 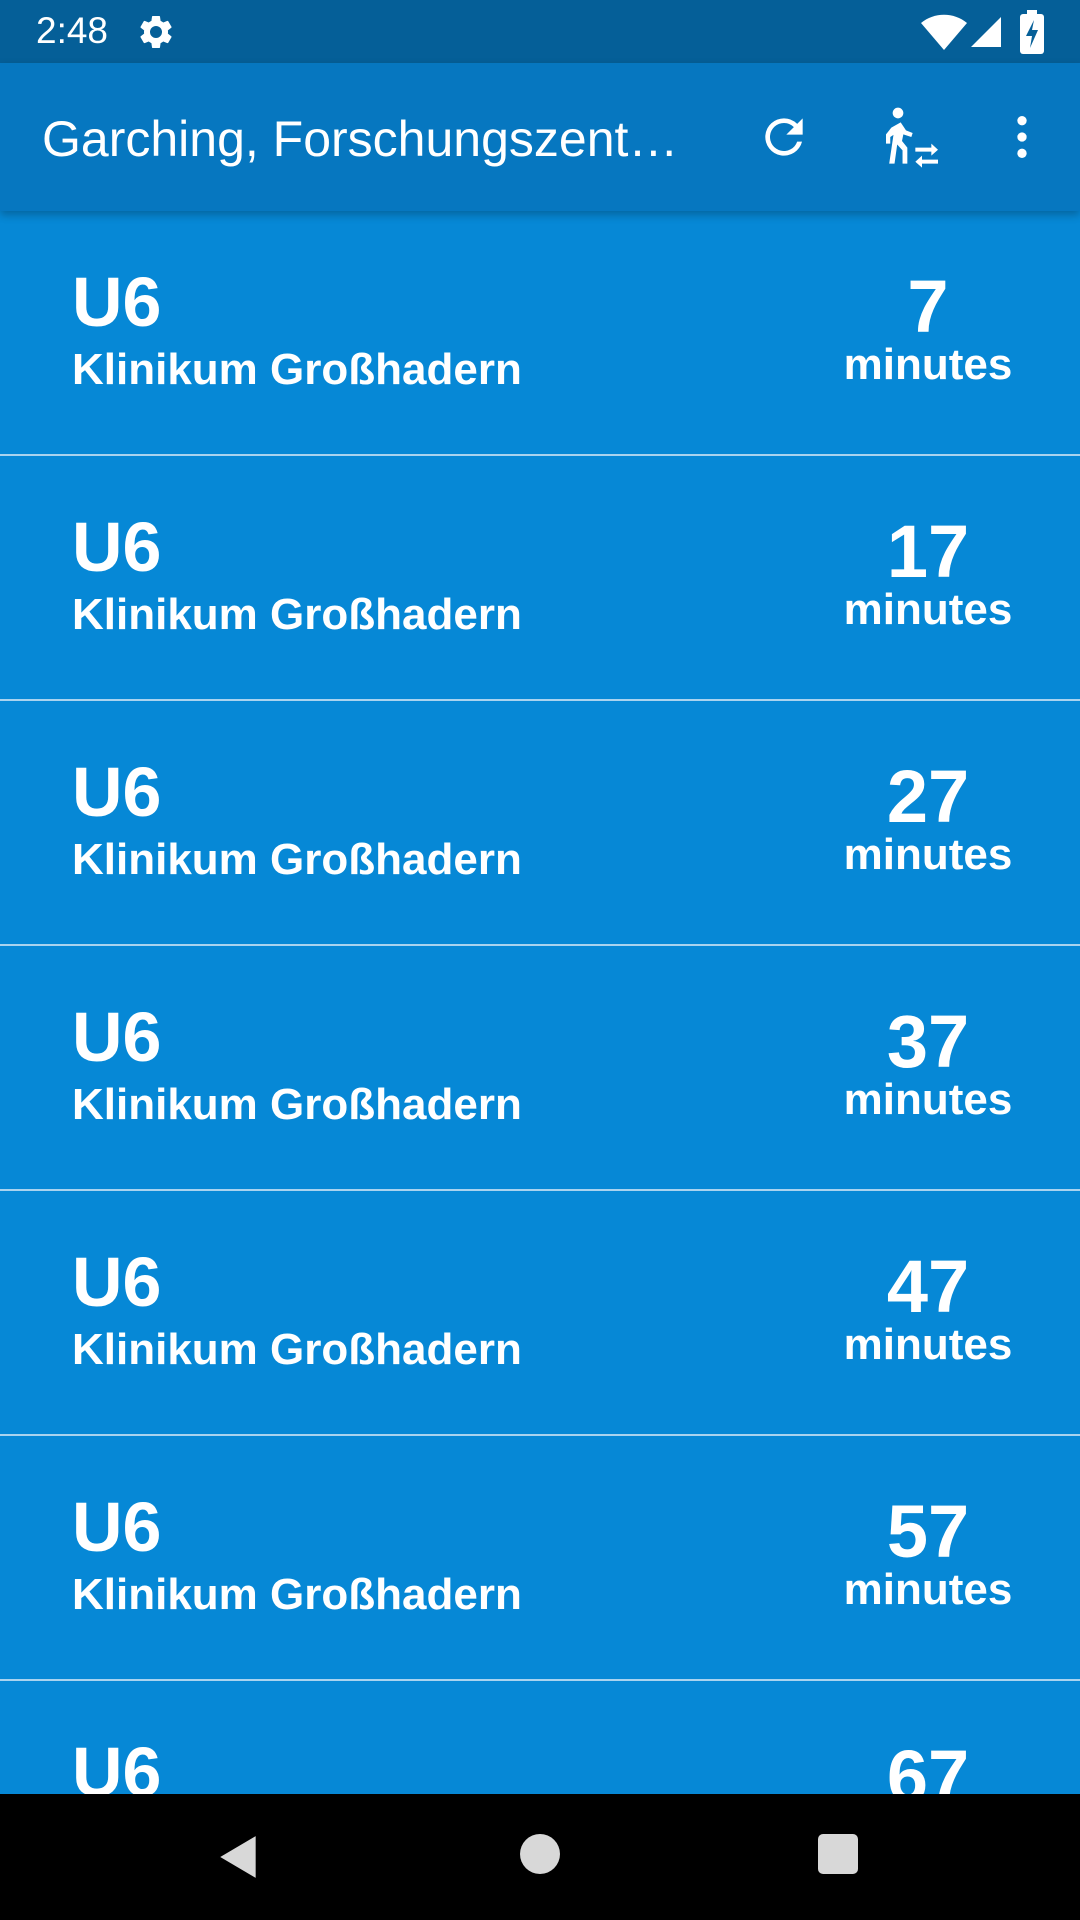 What do you see at coordinates (540, 578) in the screenshot?
I see `departure-row: U6 Klinikum Großhadern 17 minutes` at bounding box center [540, 578].